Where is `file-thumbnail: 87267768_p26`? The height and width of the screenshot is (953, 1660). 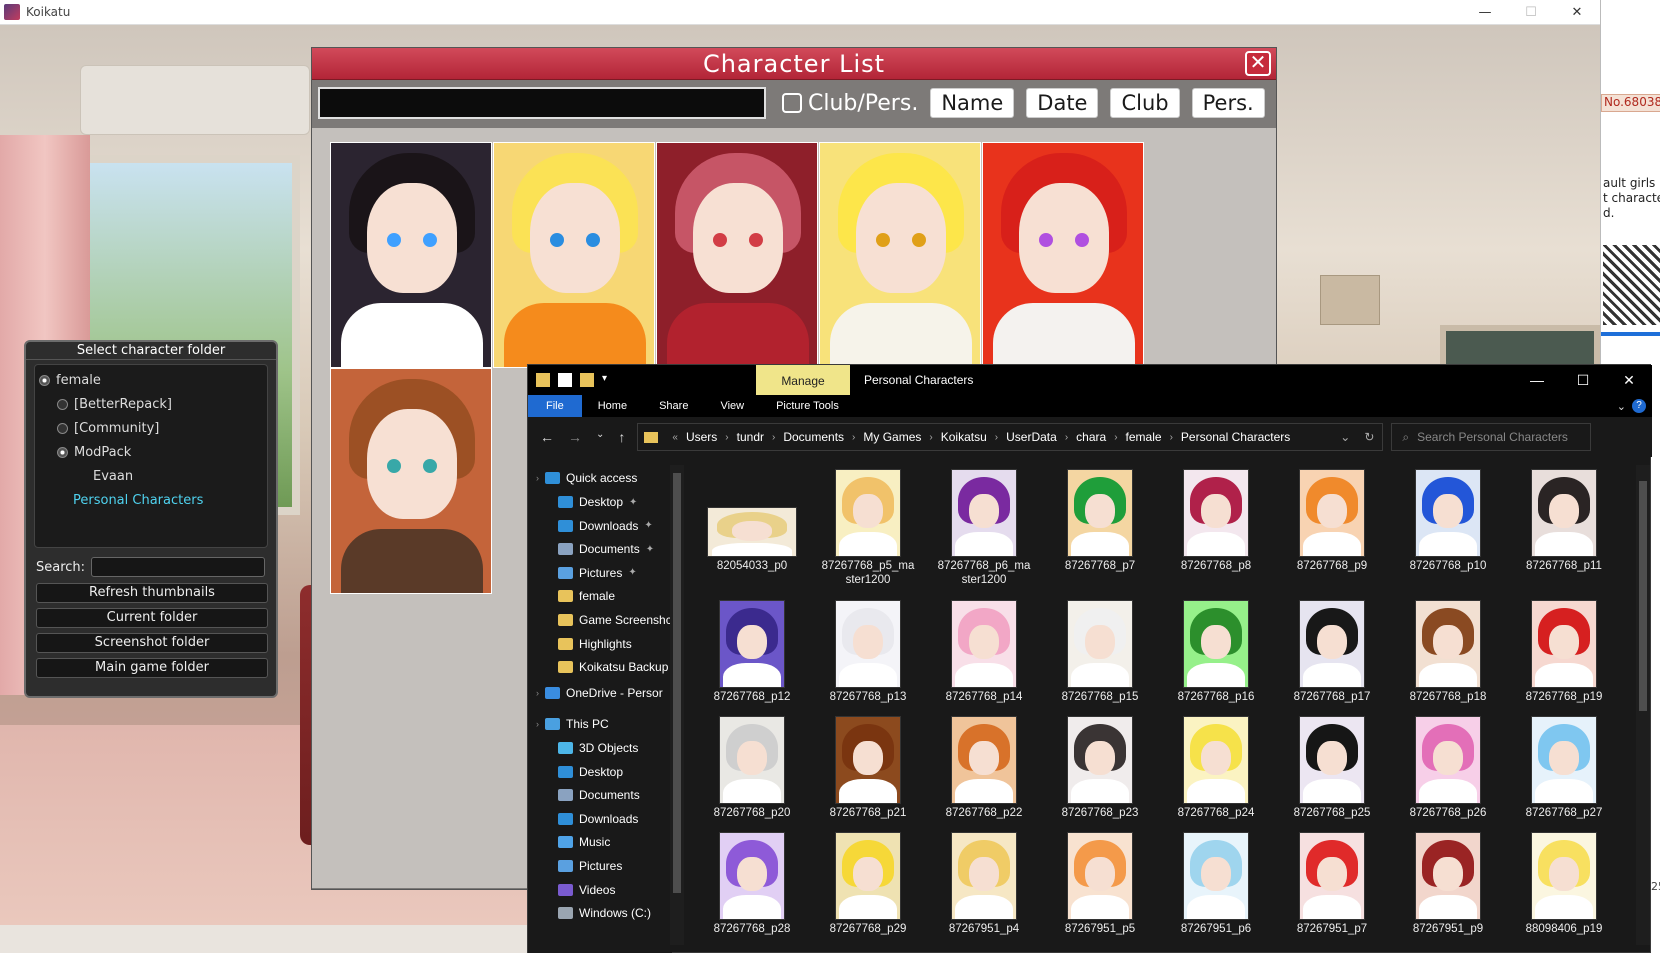 file-thumbnail: 87267768_p26 is located at coordinates (1448, 768).